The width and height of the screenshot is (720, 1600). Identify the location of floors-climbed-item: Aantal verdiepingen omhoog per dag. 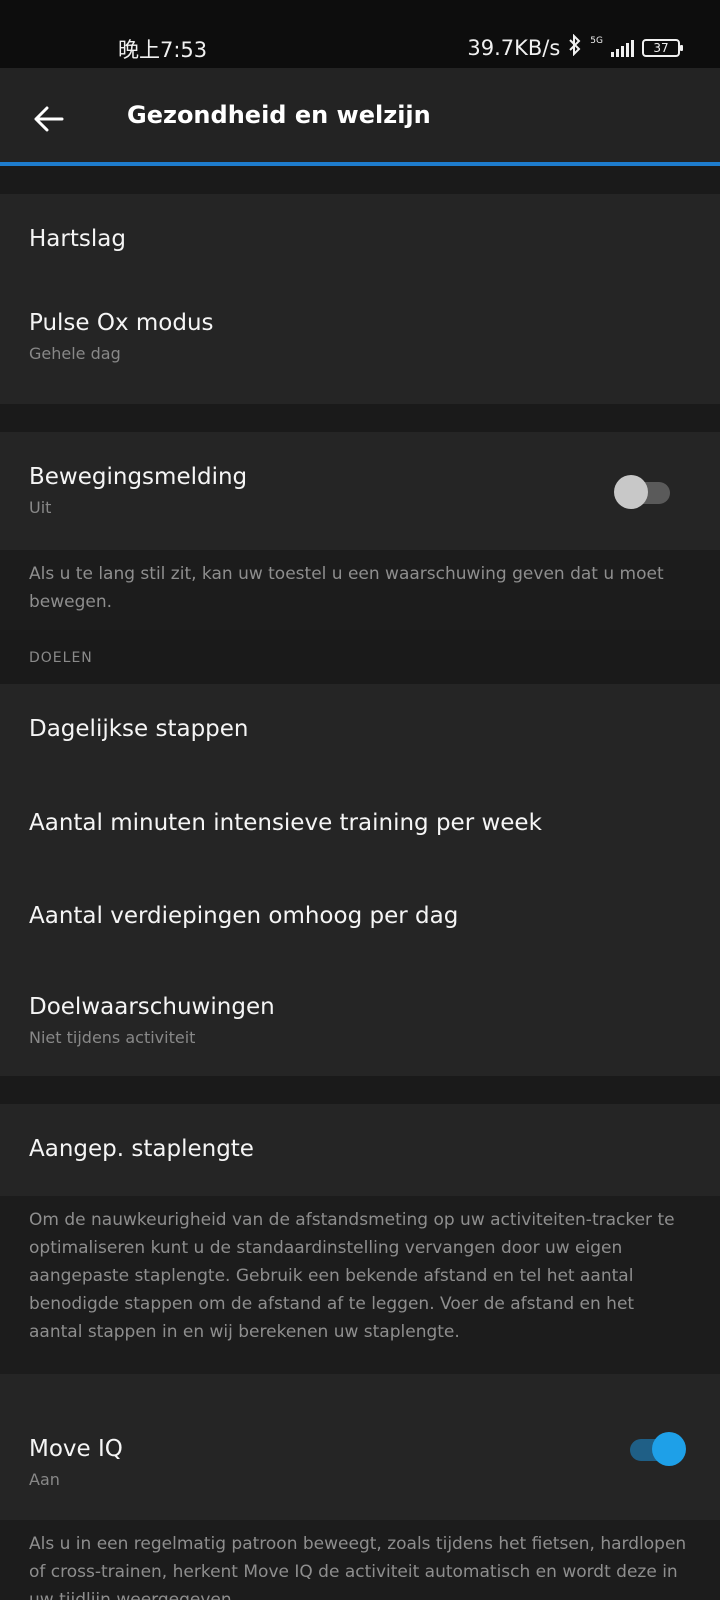
(360, 917).